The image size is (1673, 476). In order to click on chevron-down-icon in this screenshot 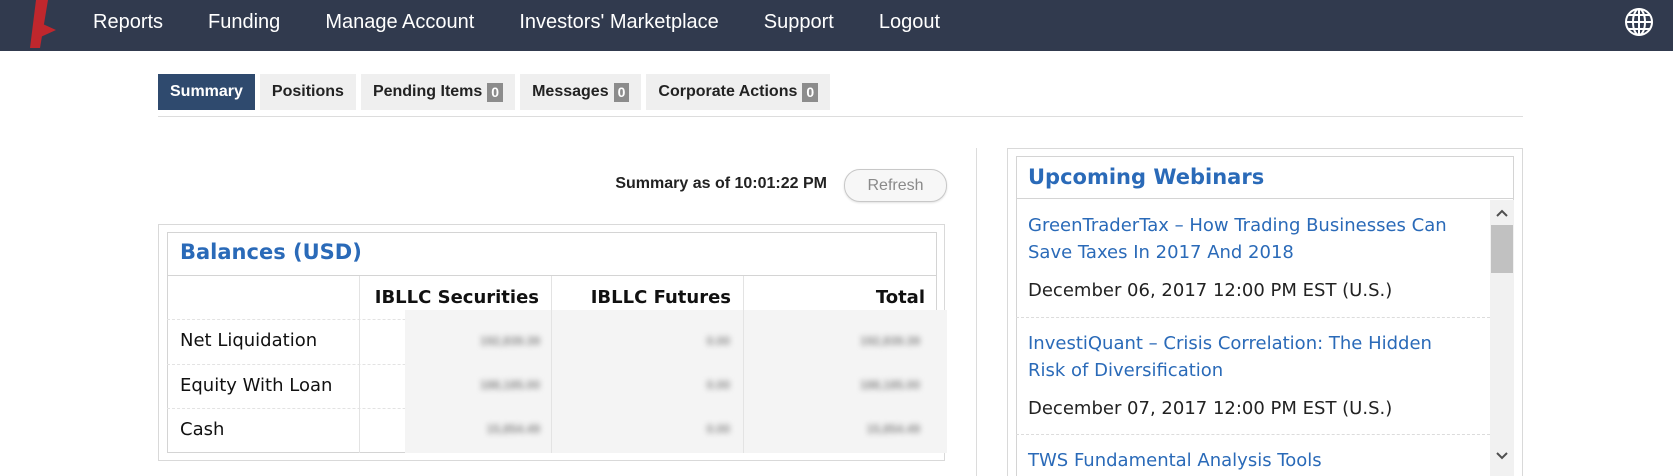, I will do `click(1502, 456)`.